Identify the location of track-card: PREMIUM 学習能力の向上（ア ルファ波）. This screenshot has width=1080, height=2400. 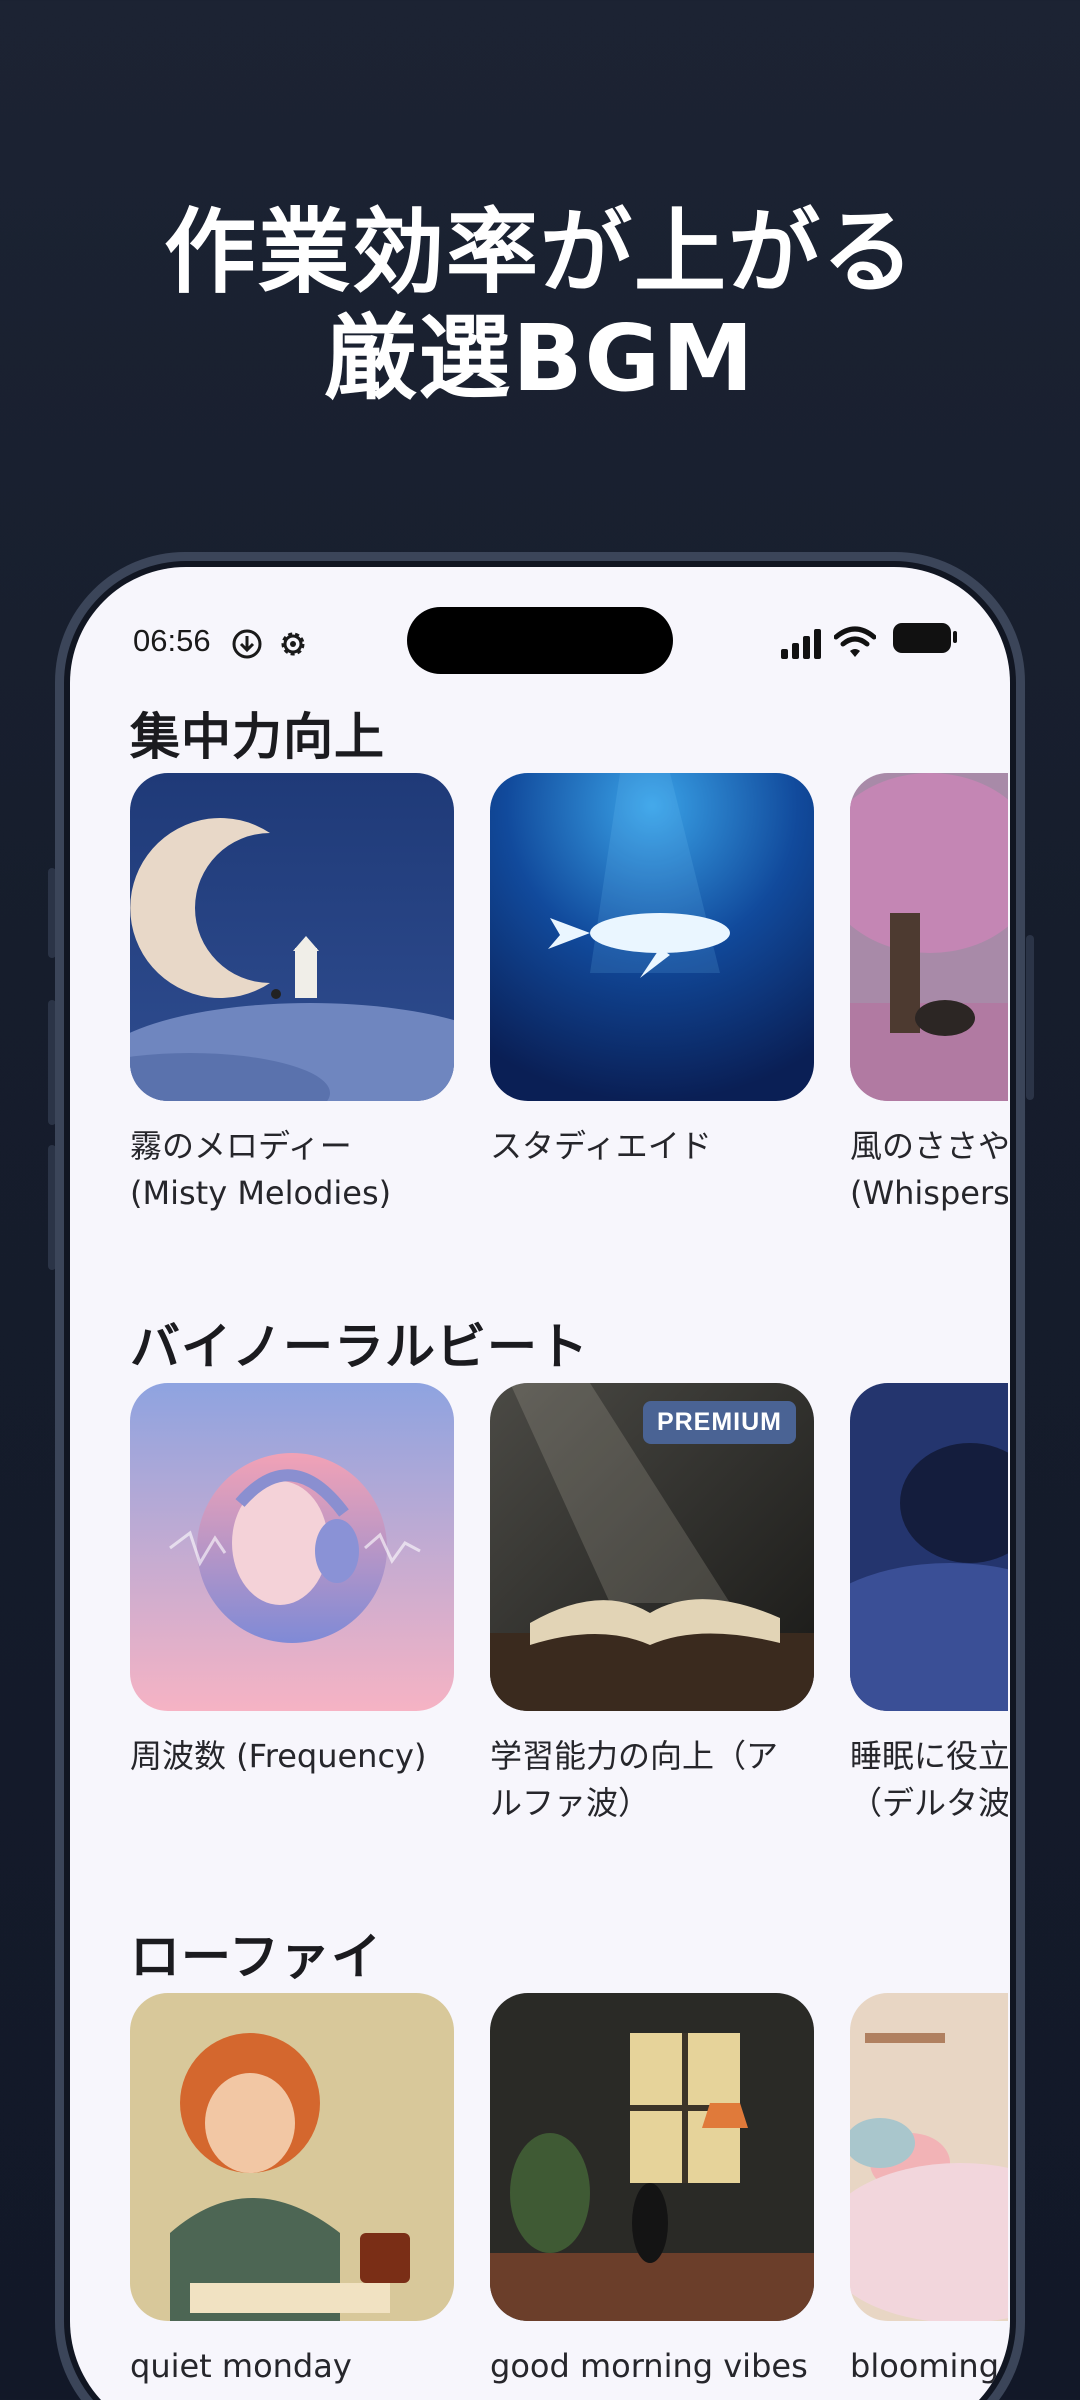
(652, 1605).